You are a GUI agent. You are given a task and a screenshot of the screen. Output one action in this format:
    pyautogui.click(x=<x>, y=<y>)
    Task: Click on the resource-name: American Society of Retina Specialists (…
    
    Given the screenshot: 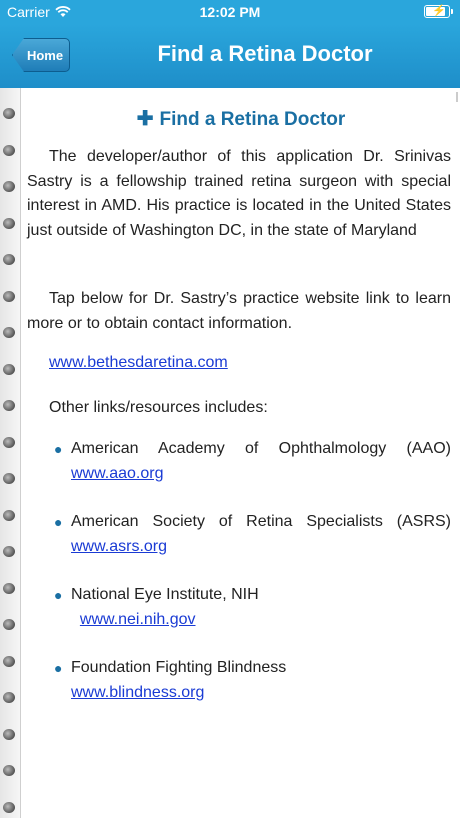 What is the action you would take?
    pyautogui.click(x=261, y=521)
    